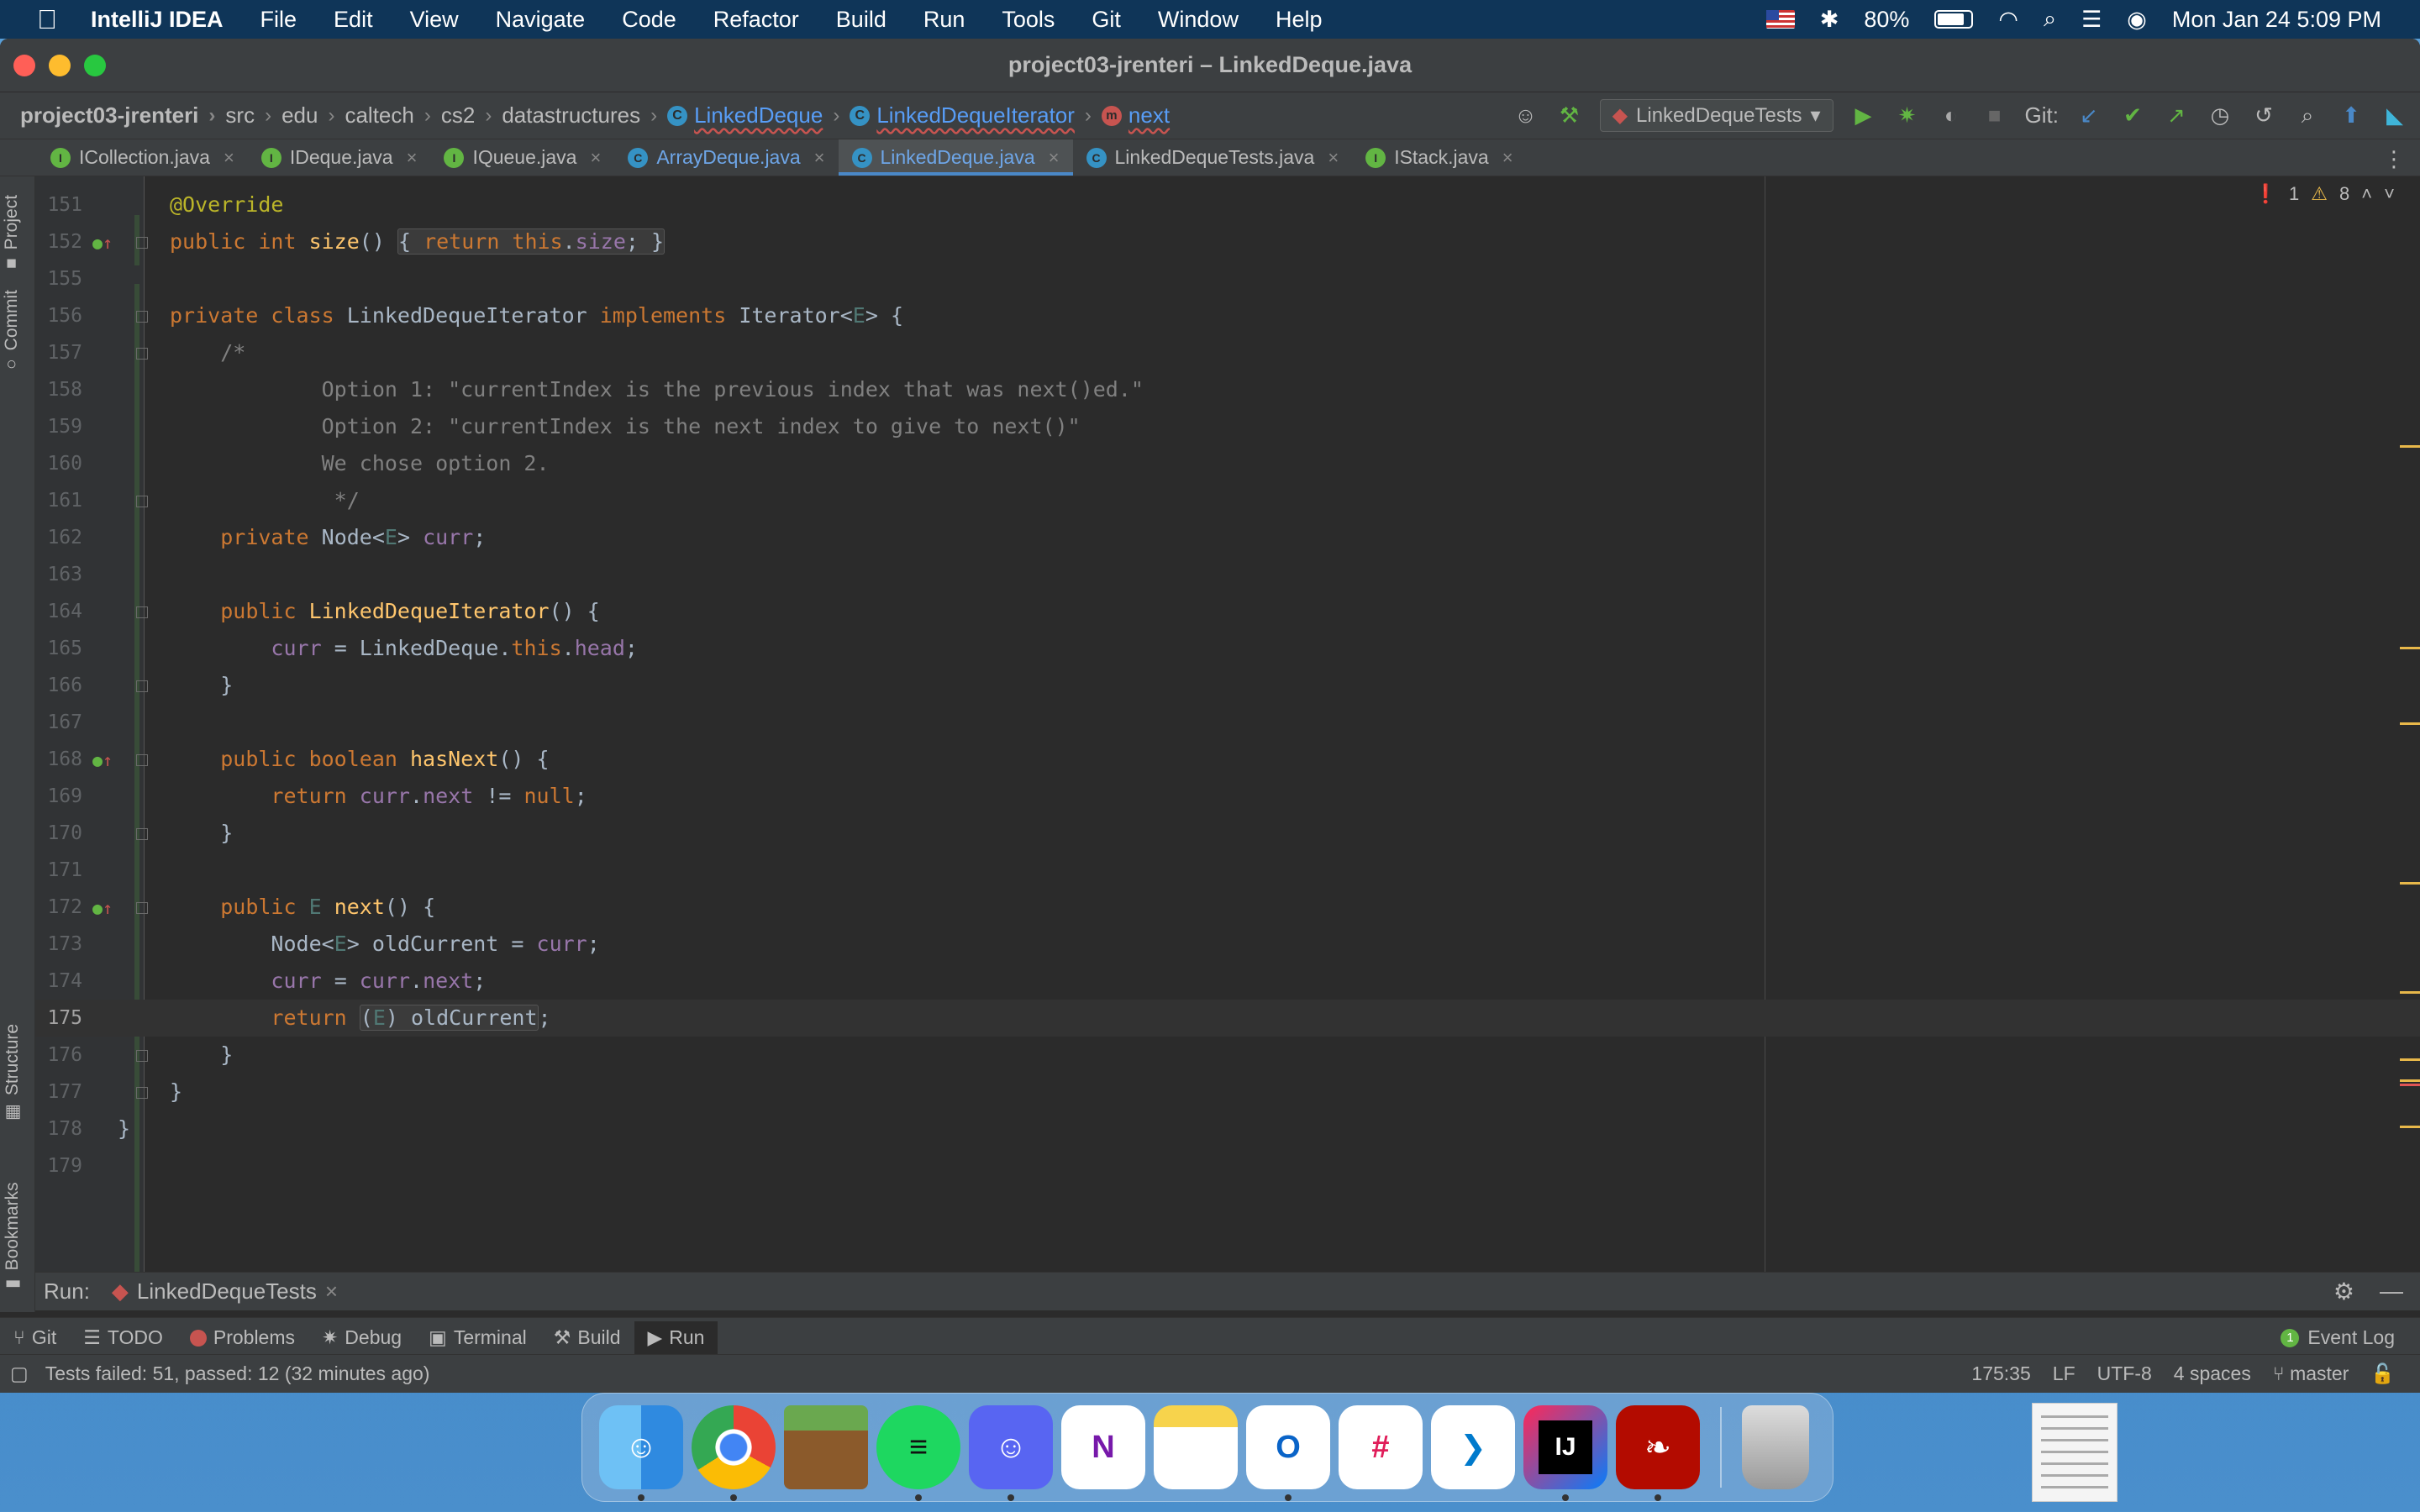 The image size is (2420, 1512). Describe the element at coordinates (378, 796) in the screenshot. I see `code-text: return curr.next != null;` at that location.